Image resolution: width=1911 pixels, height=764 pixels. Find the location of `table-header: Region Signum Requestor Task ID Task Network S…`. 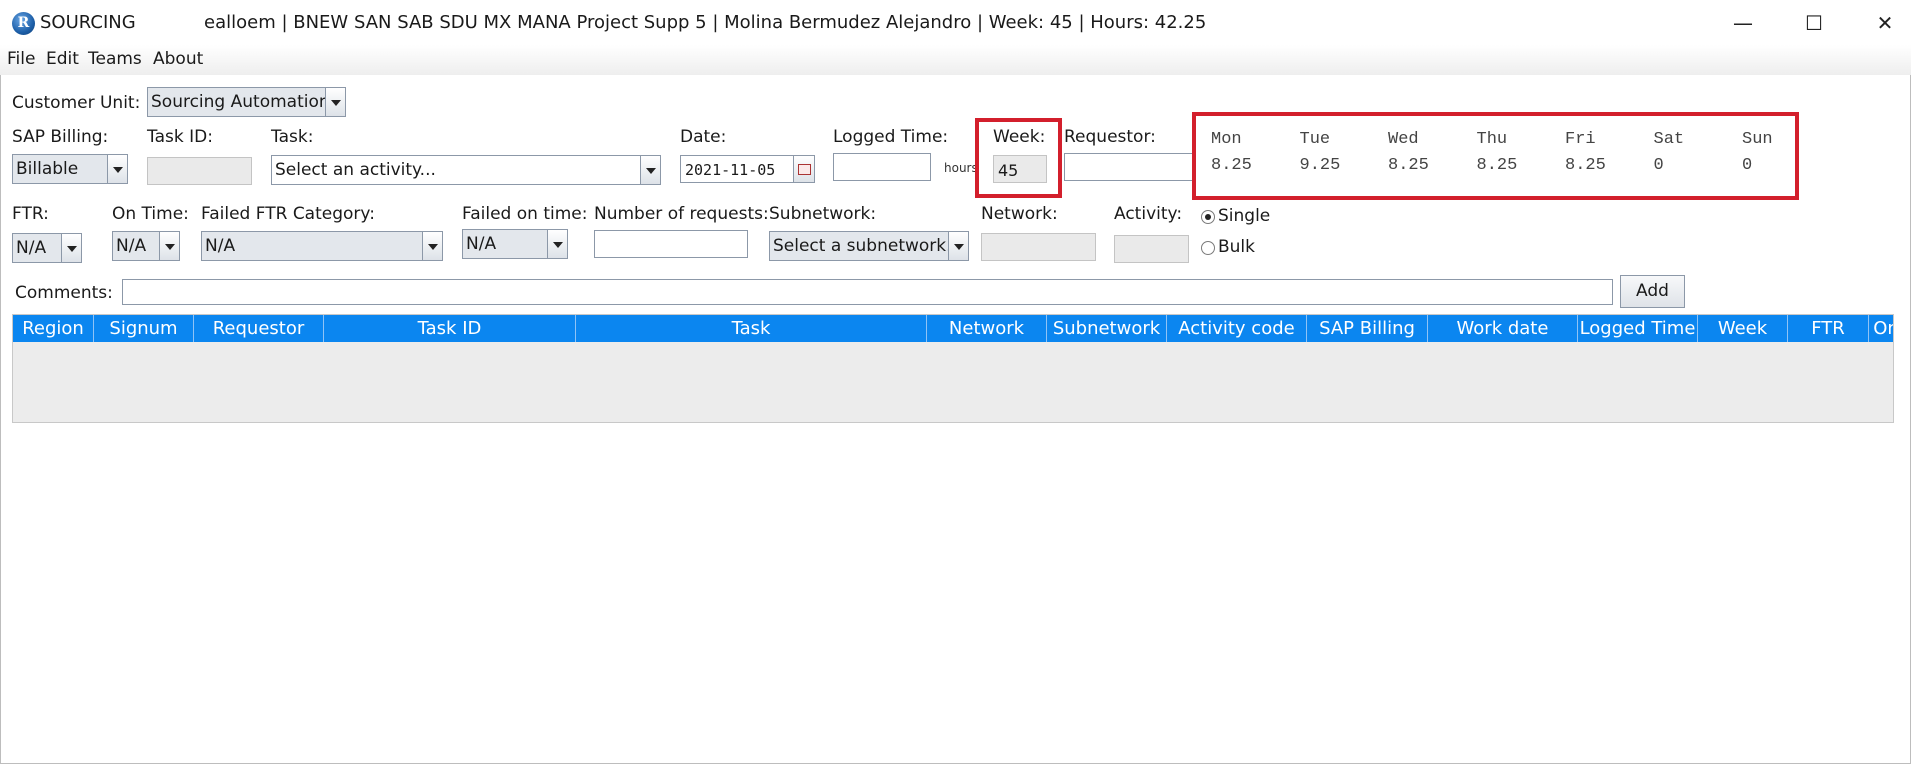

table-header: Region Signum Requestor Task ID Task Network S… is located at coordinates (953, 328).